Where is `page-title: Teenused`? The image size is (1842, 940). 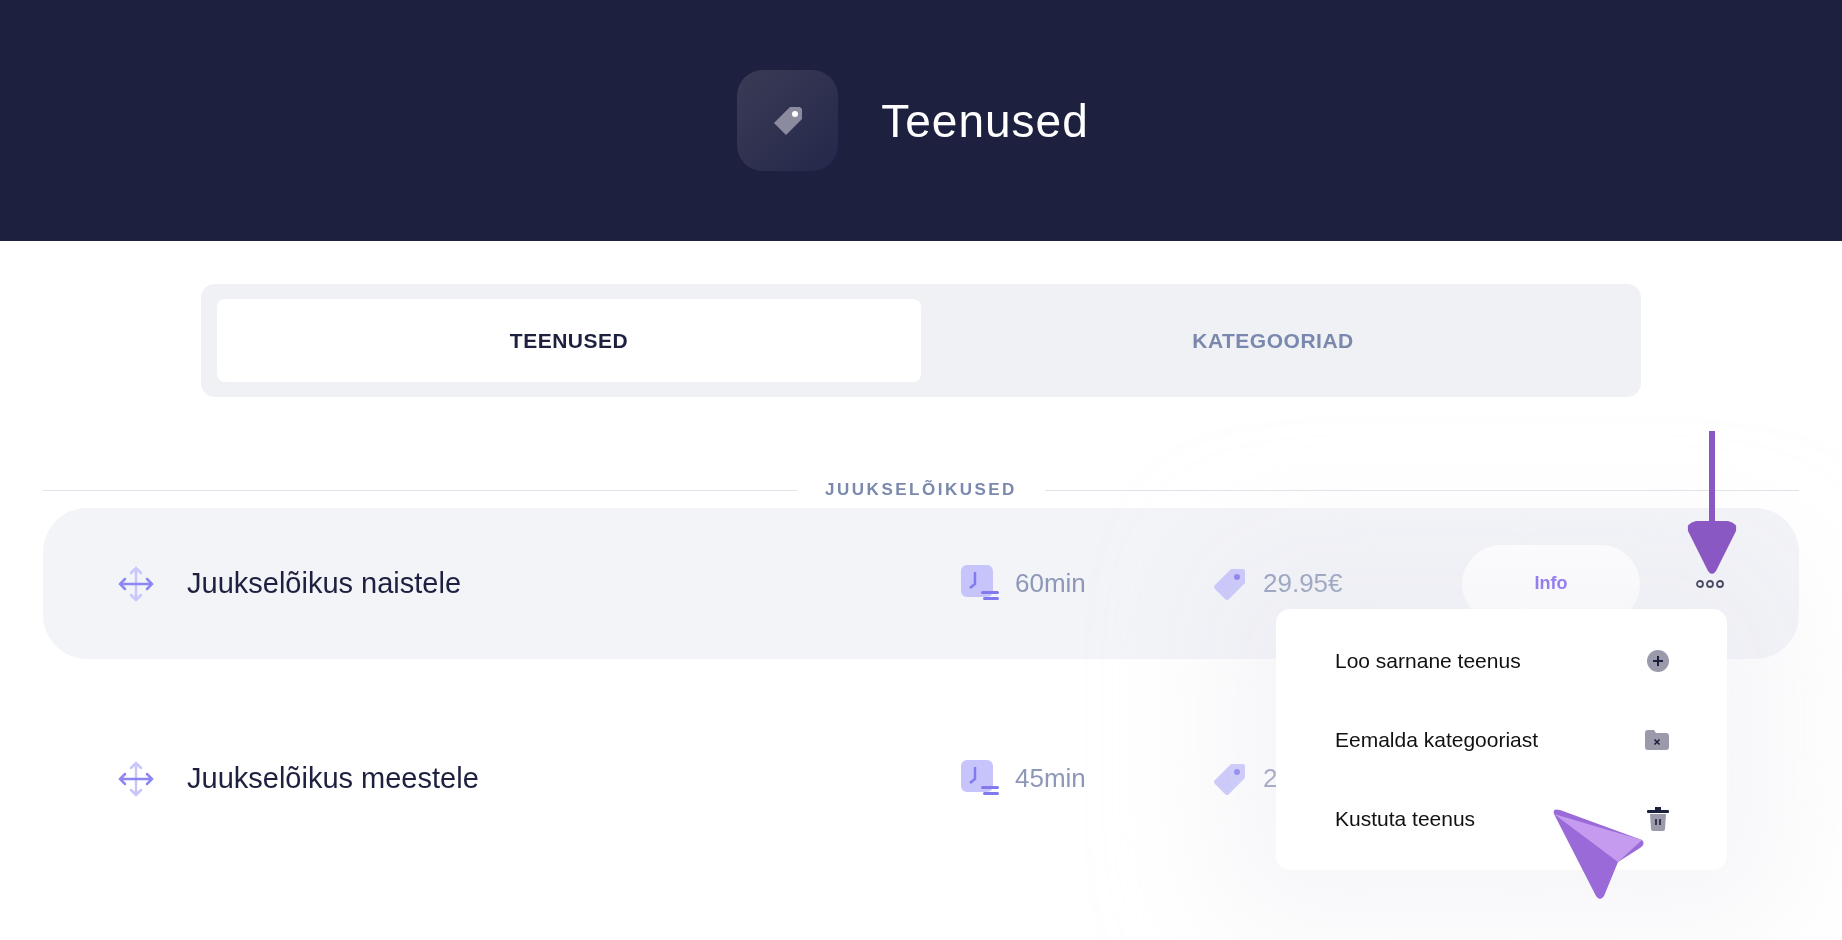
page-title: Teenused is located at coordinates (985, 120).